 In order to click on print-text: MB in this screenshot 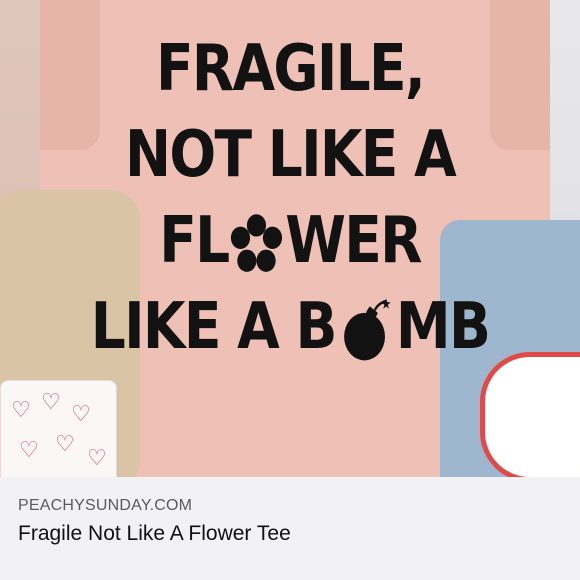, I will do `click(443, 327)`.